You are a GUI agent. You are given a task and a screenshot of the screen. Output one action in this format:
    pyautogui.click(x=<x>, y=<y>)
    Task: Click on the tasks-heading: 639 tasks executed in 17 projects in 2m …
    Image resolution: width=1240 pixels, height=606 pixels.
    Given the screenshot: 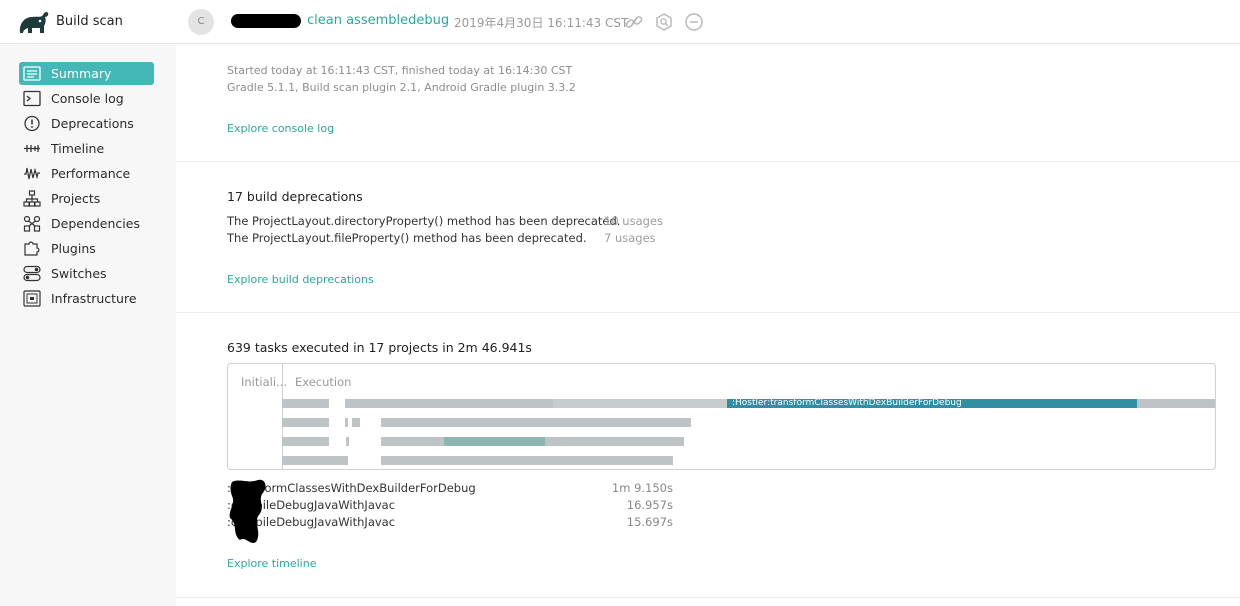 What is the action you would take?
    pyautogui.click(x=379, y=347)
    